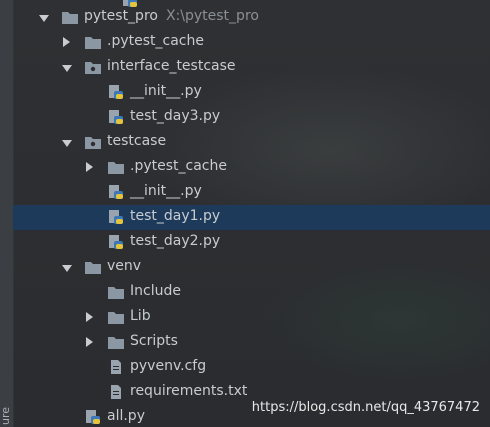  What do you see at coordinates (251, 167) in the screenshot?
I see `tree-row-testcase-pytest-cache: .pytest_cache` at bounding box center [251, 167].